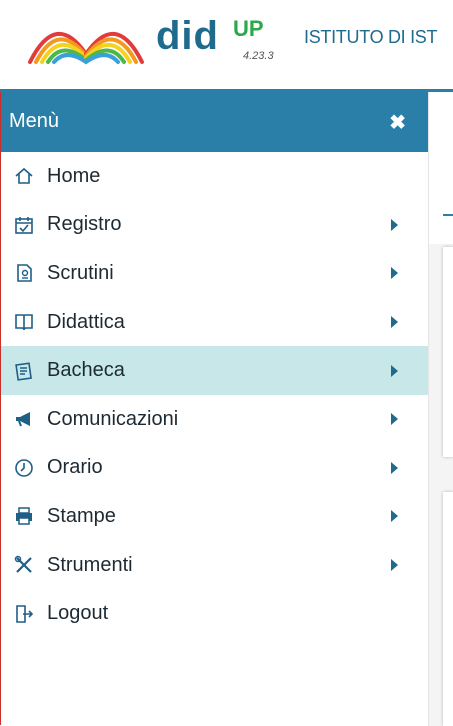  Describe the element at coordinates (24, 614) in the screenshot. I see `logout-icon` at that location.